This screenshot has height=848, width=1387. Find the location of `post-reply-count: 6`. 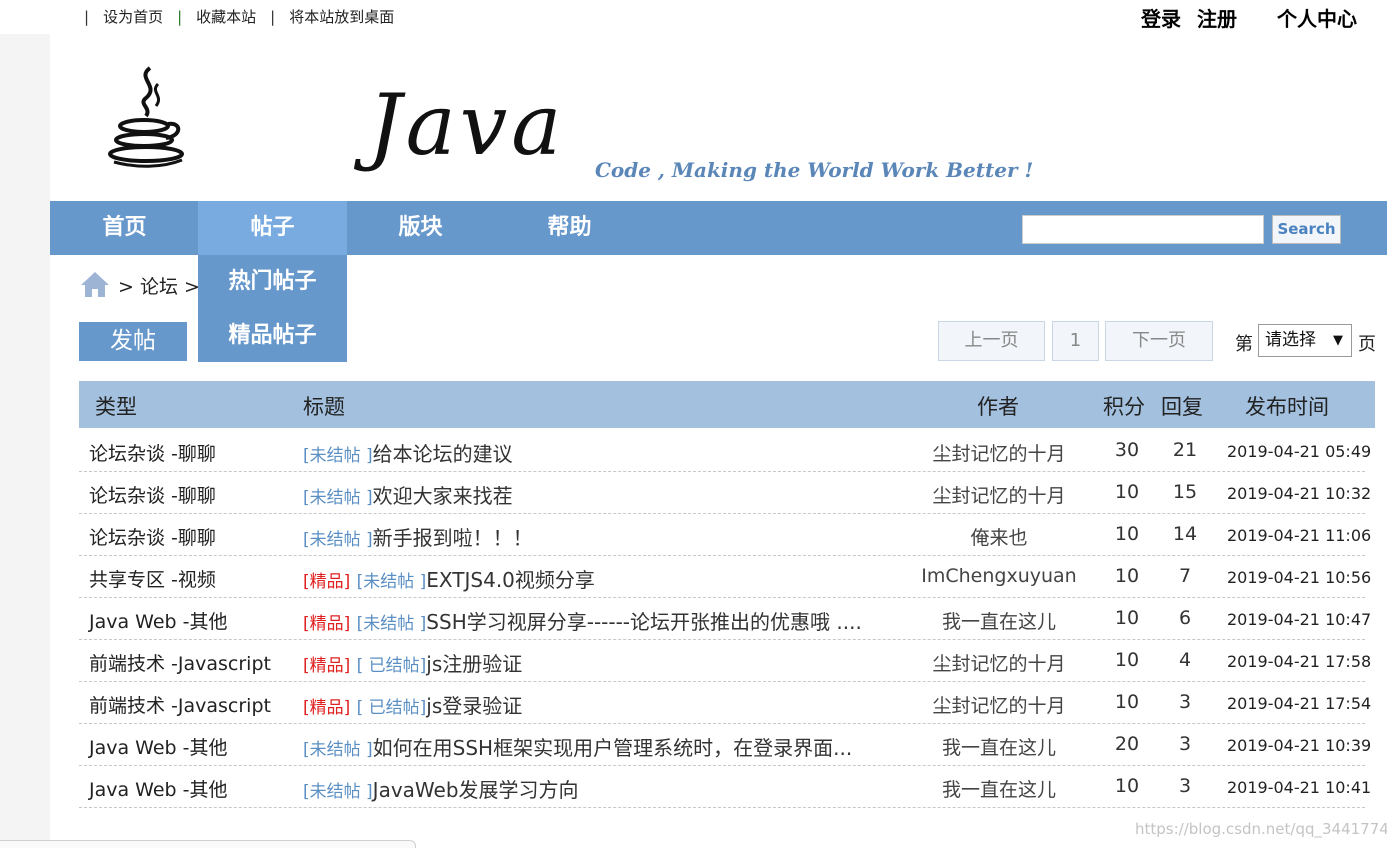

post-reply-count: 6 is located at coordinates (1185, 618).